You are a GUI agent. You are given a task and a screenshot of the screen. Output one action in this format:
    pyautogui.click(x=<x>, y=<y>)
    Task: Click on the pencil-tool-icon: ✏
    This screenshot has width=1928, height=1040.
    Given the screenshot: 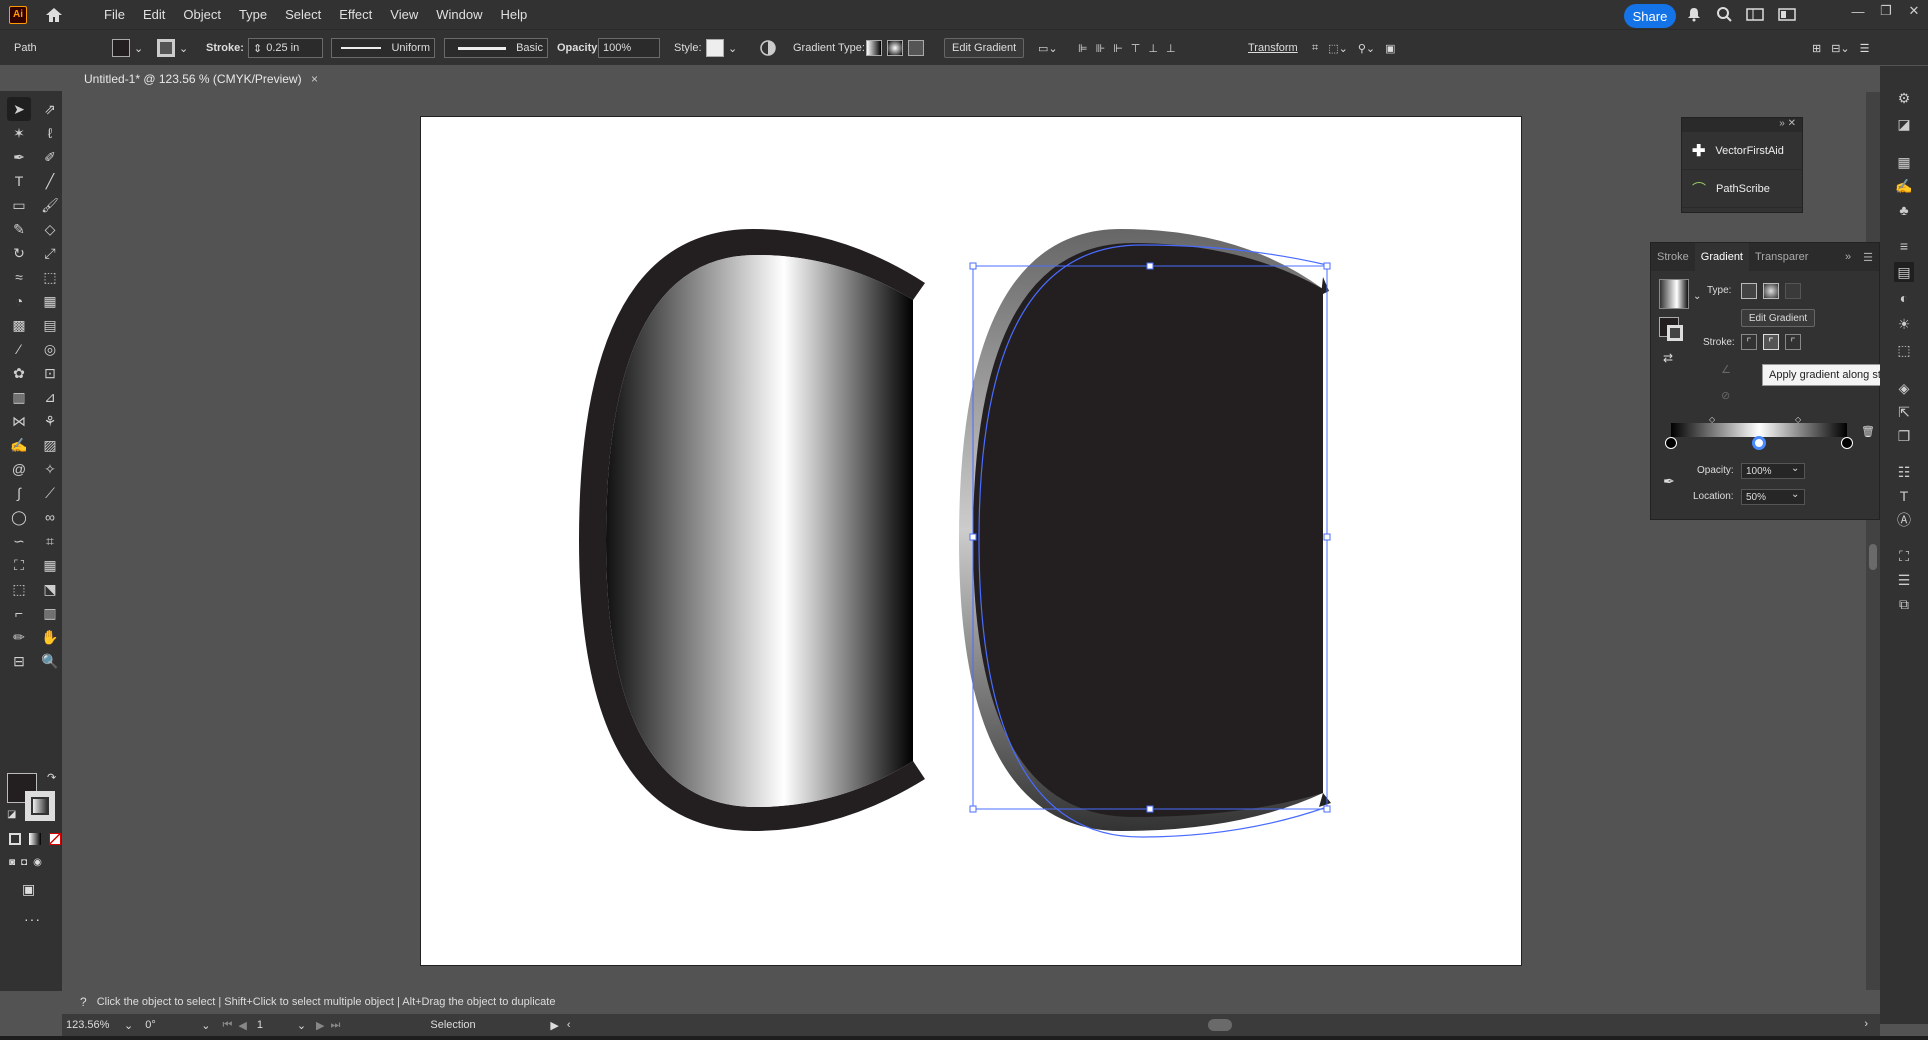 What is the action you would take?
    pyautogui.click(x=19, y=637)
    